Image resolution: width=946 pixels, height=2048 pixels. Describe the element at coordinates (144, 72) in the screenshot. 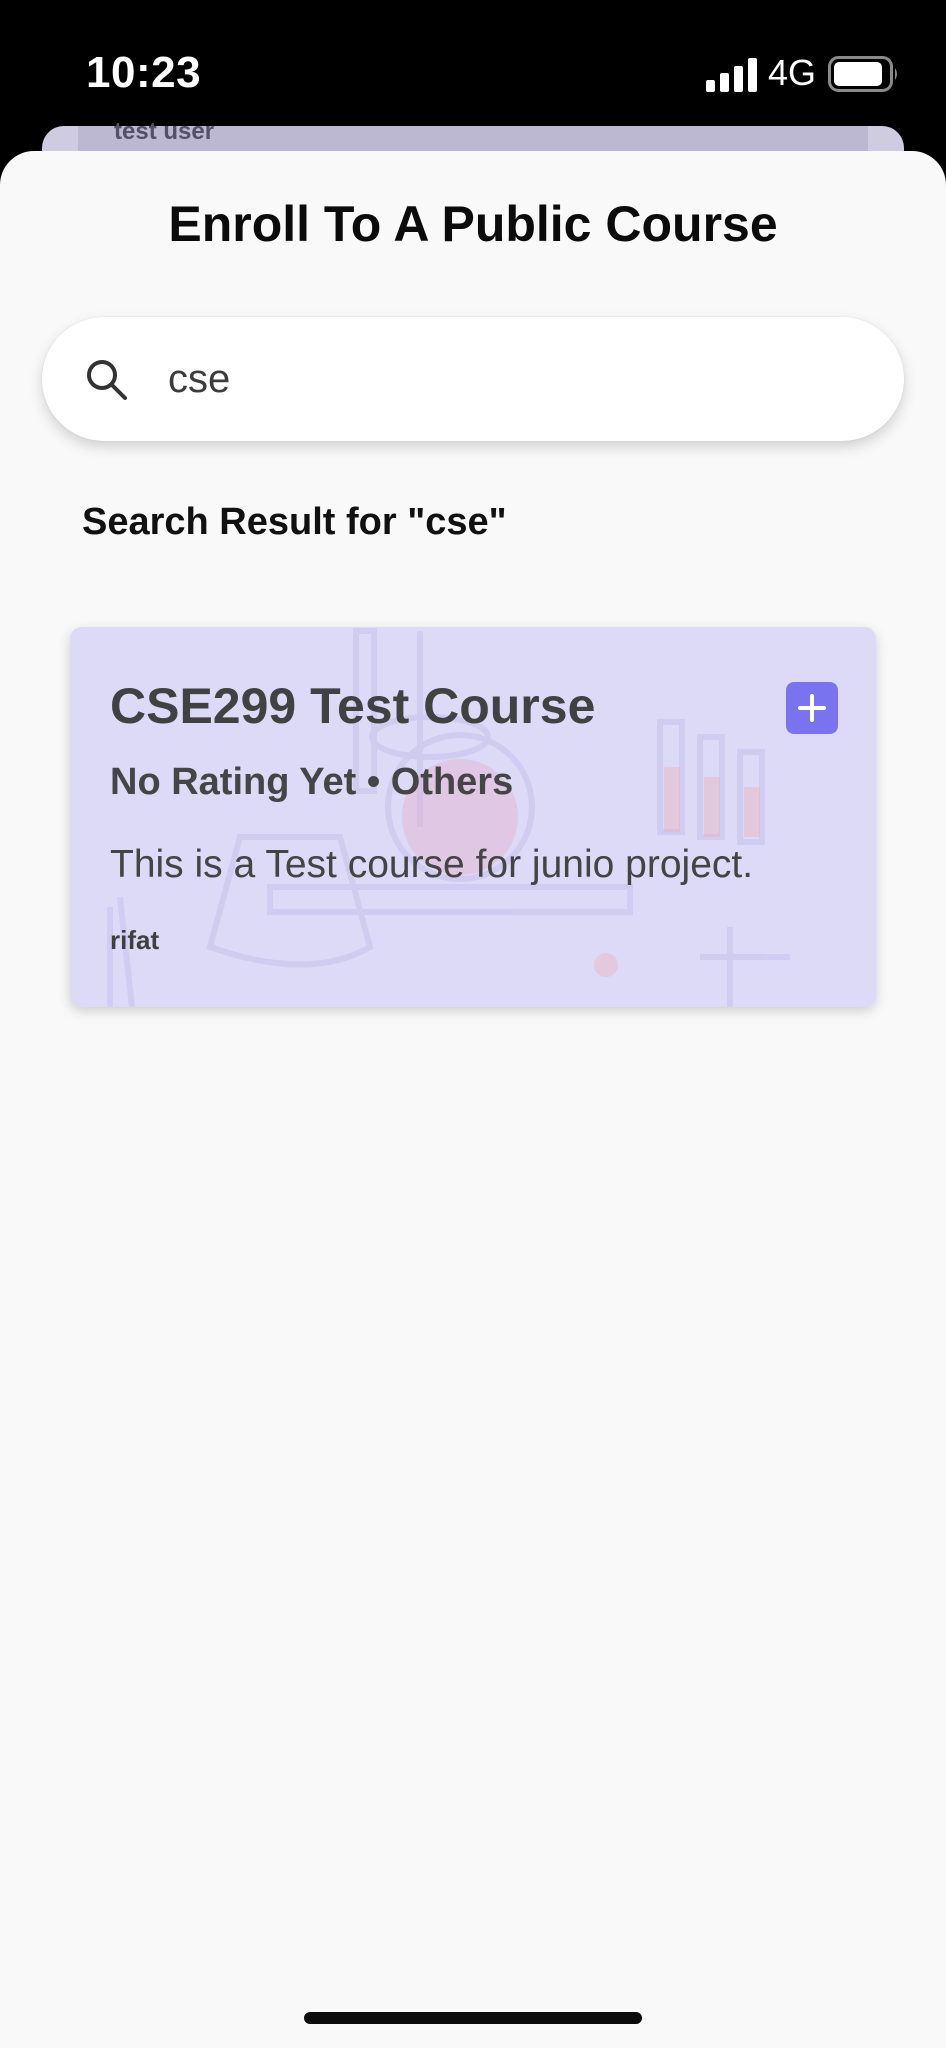

I see `status-time: 10:23` at that location.